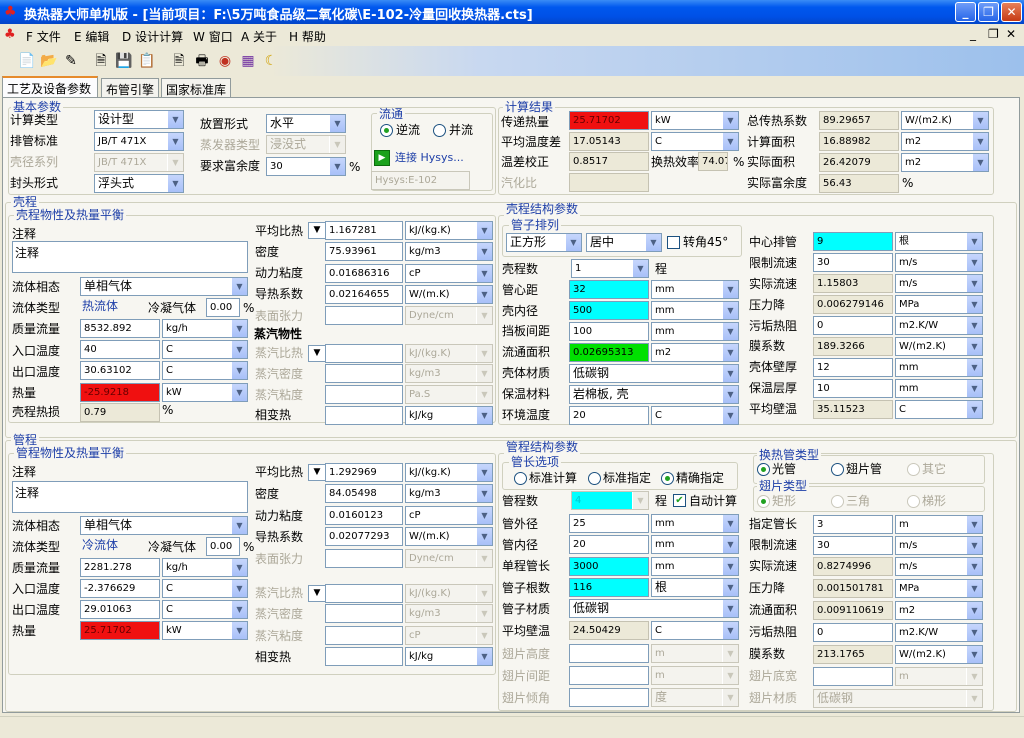  What do you see at coordinates (624, 242) in the screenshot?
I see `position-select: 居中 ▼` at bounding box center [624, 242].